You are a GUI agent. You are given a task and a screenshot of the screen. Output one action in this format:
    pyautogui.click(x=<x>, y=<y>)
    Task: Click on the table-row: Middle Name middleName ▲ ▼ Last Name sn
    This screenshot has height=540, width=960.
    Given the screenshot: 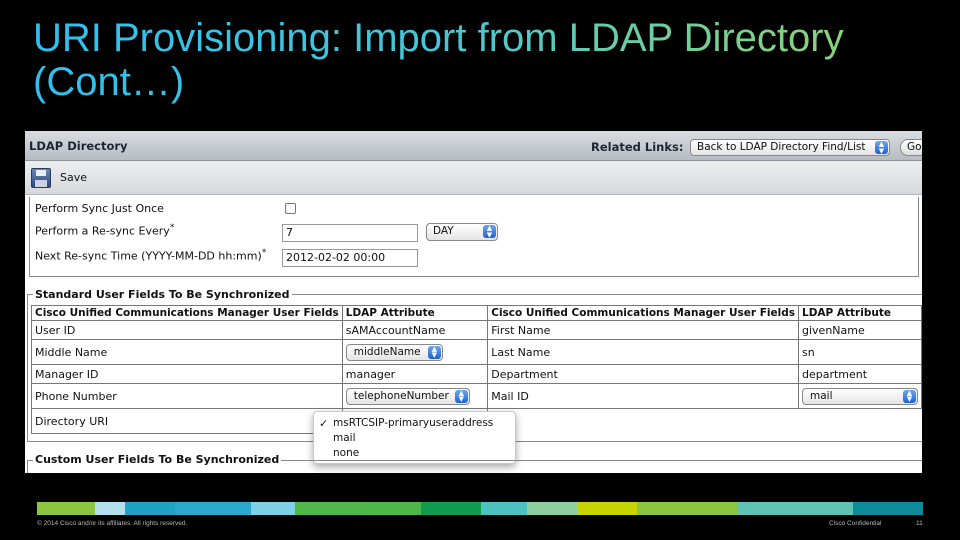 What is the action you would take?
    pyautogui.click(x=476, y=352)
    